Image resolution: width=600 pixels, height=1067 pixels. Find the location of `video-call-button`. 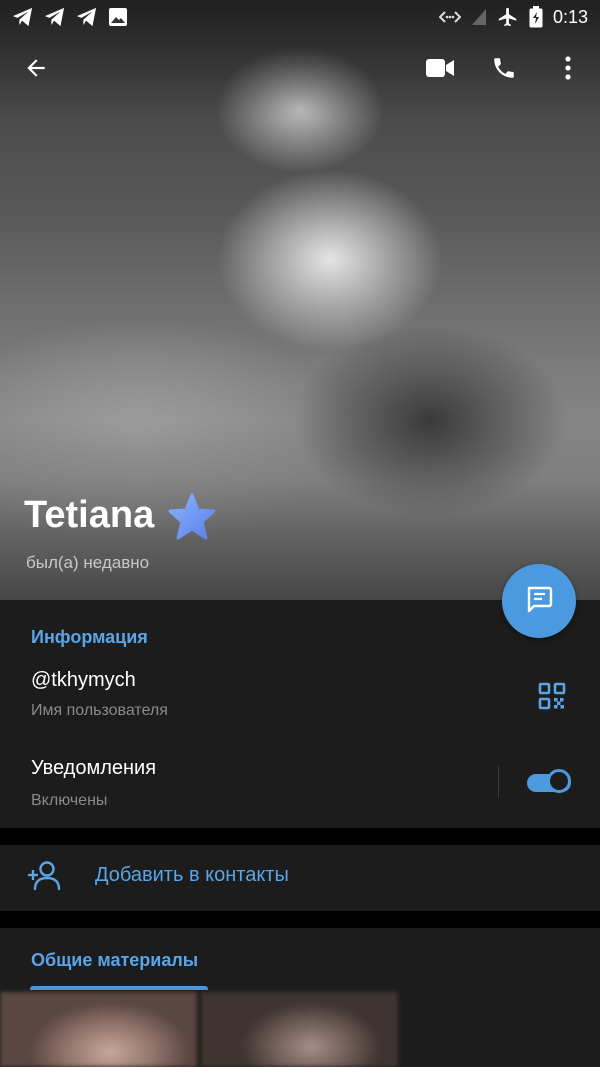

video-call-button is located at coordinates (440, 70).